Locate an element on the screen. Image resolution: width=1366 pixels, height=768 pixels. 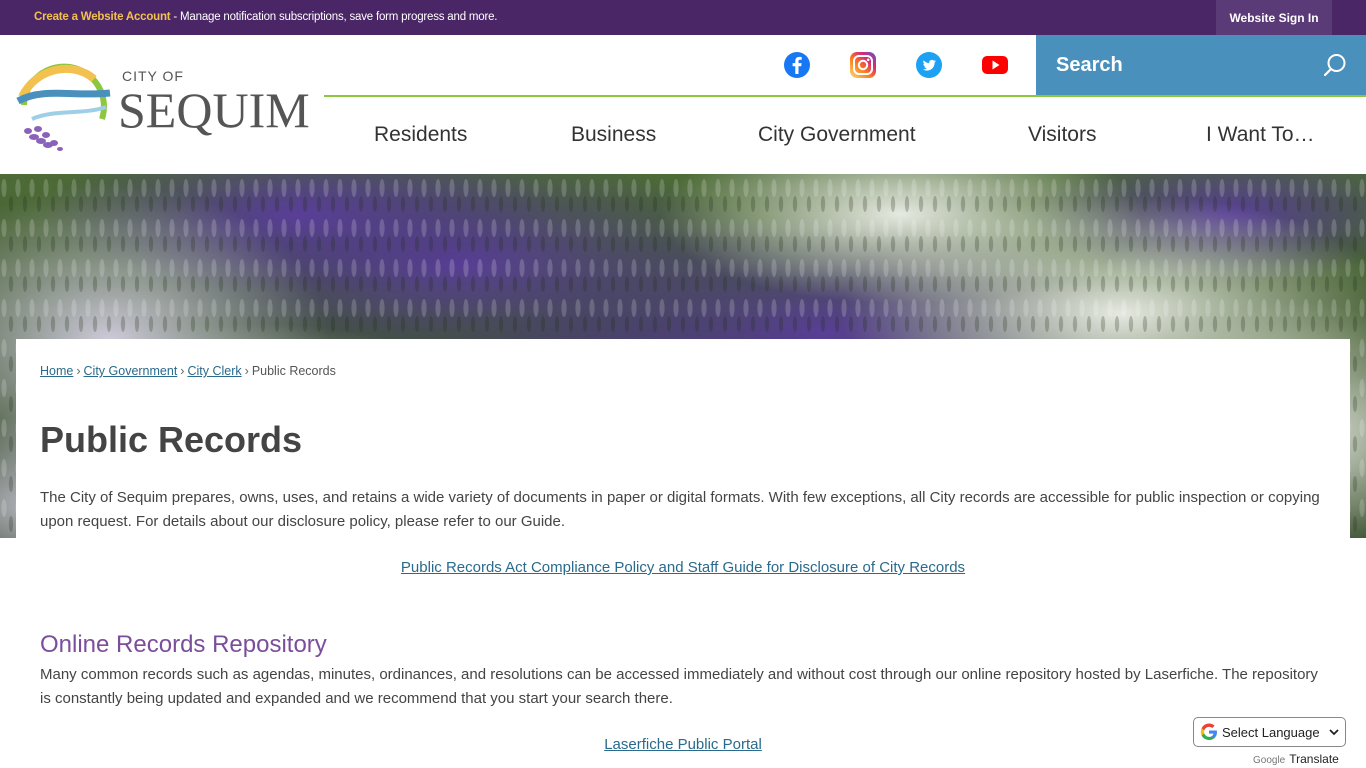
logo-wave-icon is located at coordinates (63, 97).